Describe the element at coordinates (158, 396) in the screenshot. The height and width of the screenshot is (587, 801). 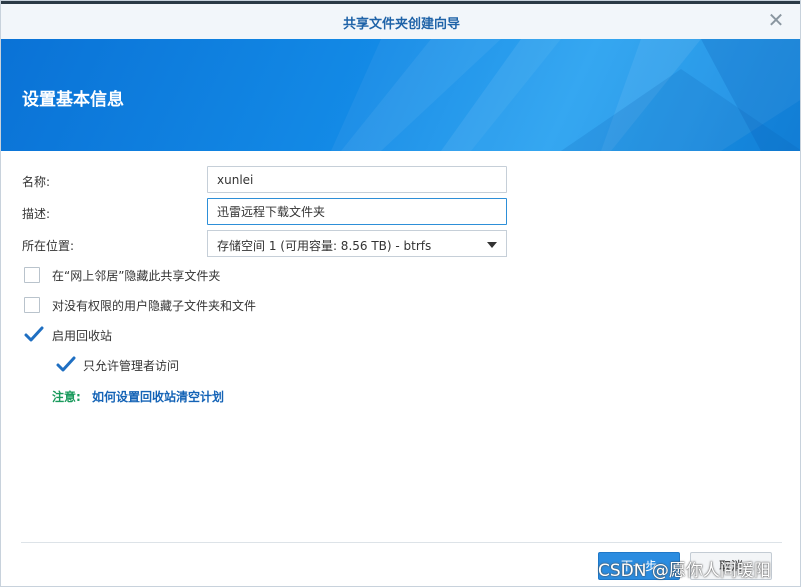
I see `recycle-bin-schedule-link: 如何设置回收站清空计划` at that location.